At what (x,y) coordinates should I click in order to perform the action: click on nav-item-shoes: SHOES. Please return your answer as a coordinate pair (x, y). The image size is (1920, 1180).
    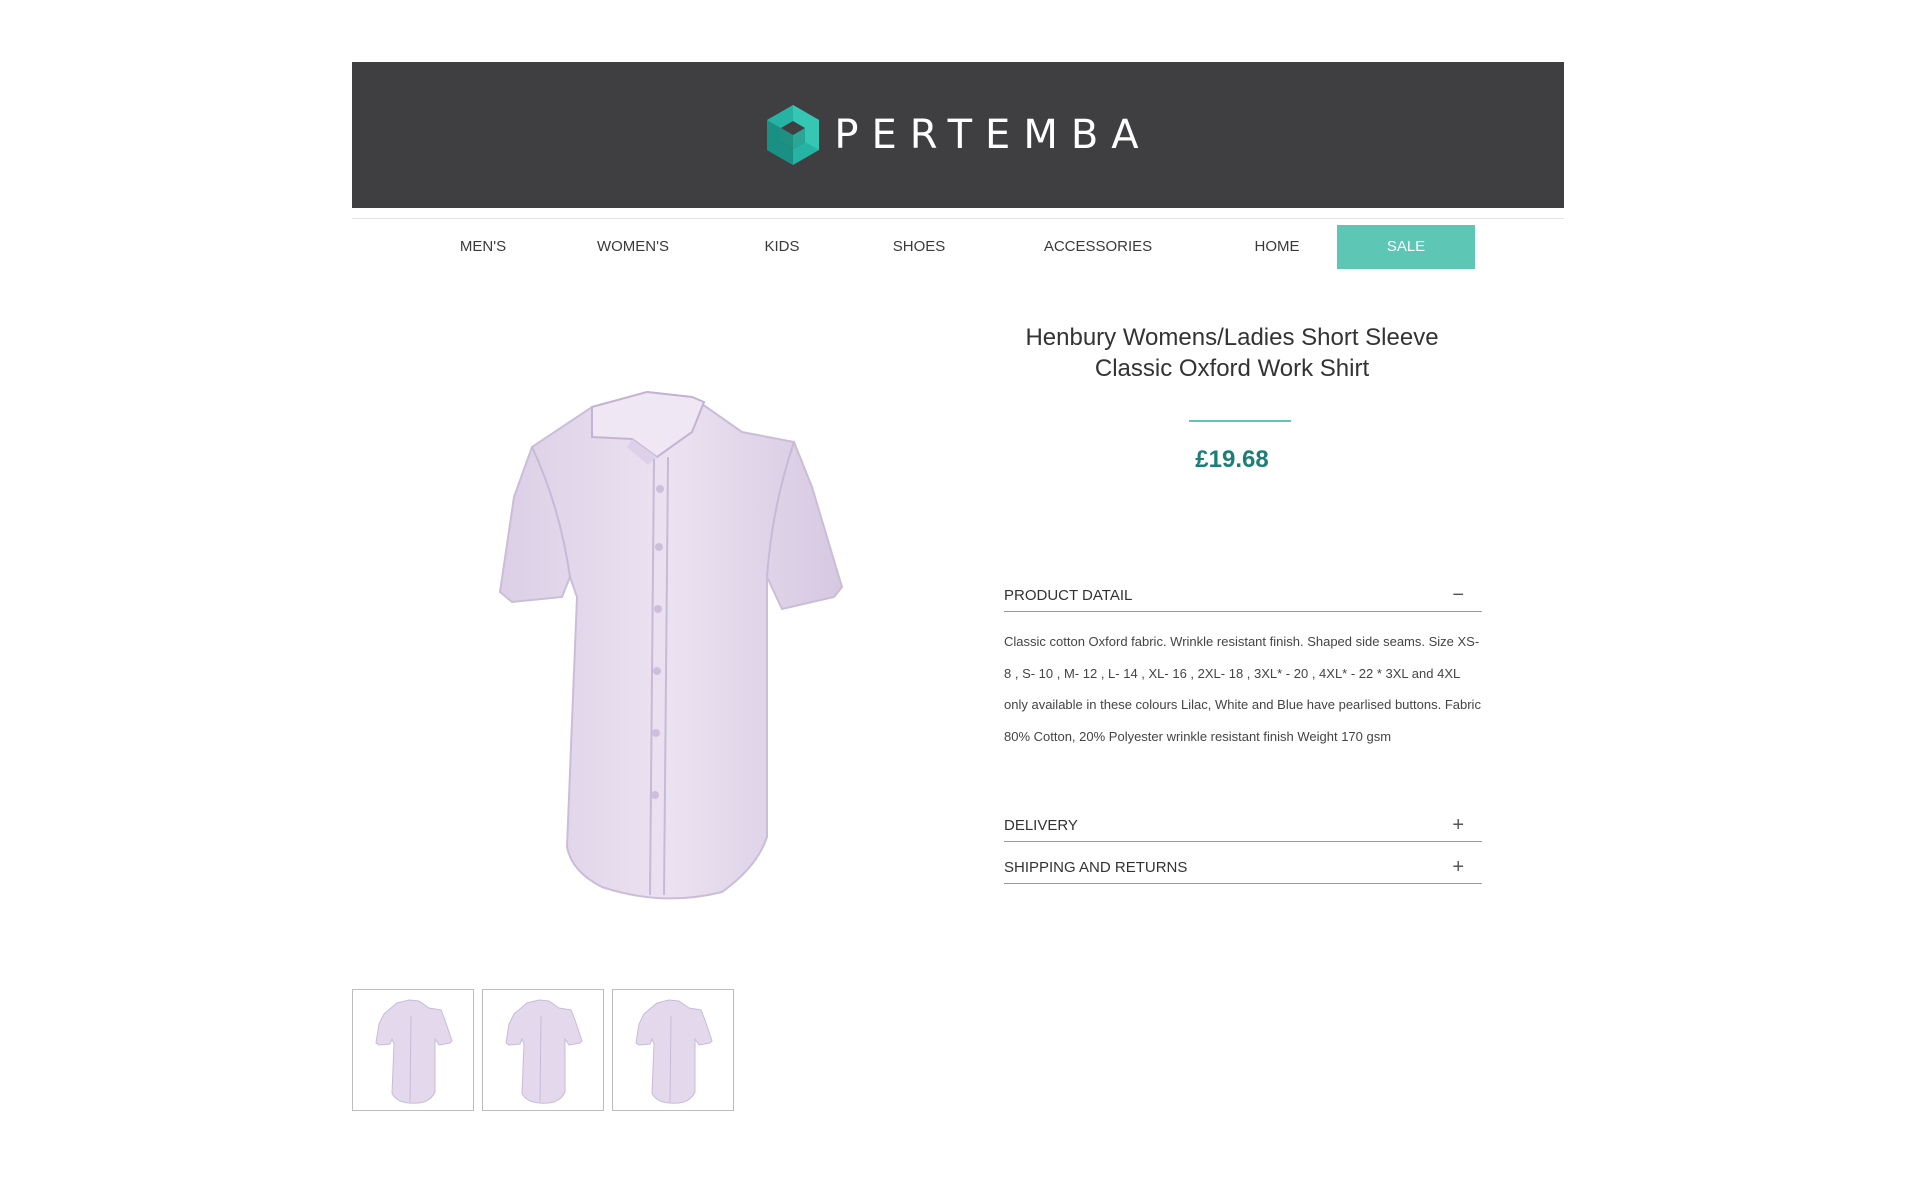
    Looking at the image, I should click on (919, 247).